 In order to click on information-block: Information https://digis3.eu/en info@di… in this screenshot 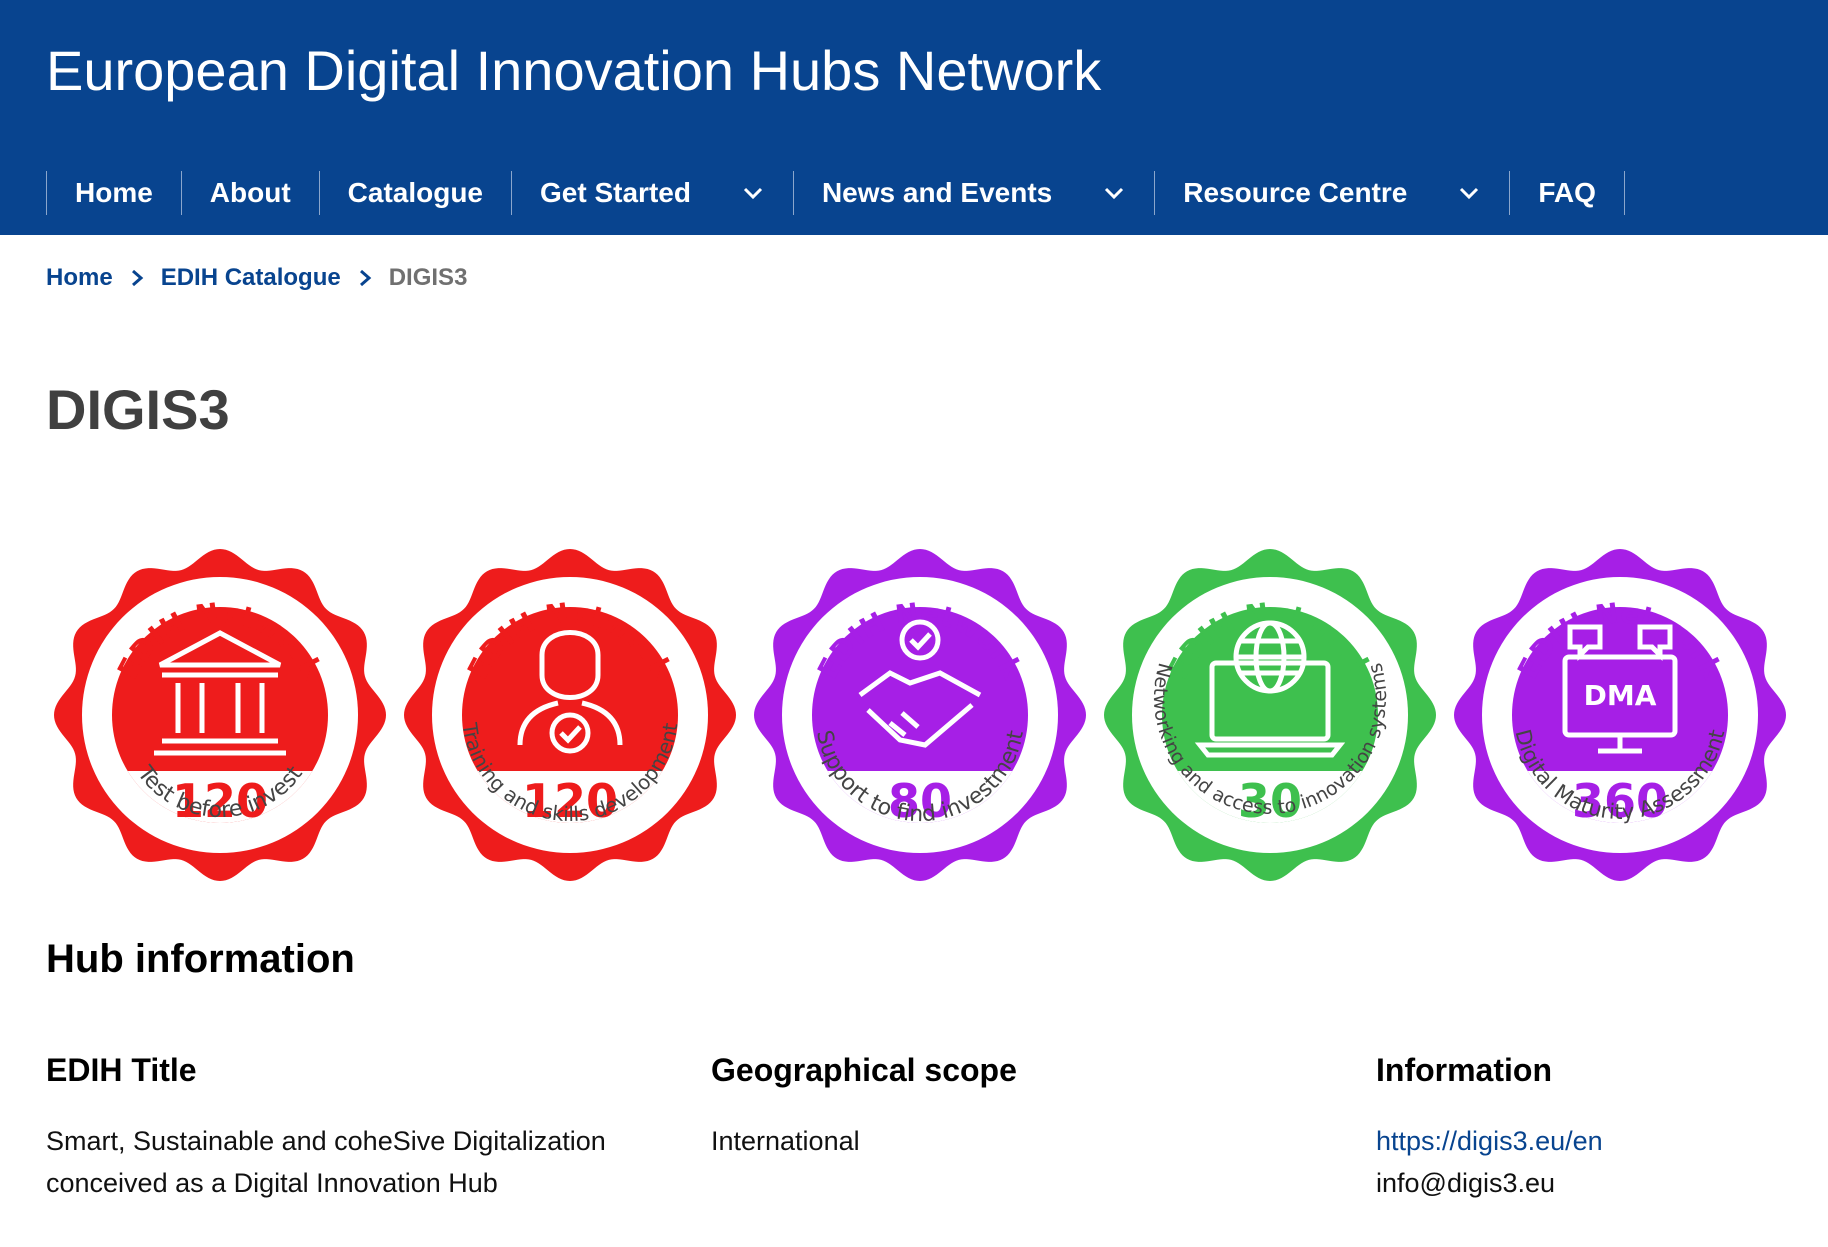, I will do `click(1596, 1127)`.